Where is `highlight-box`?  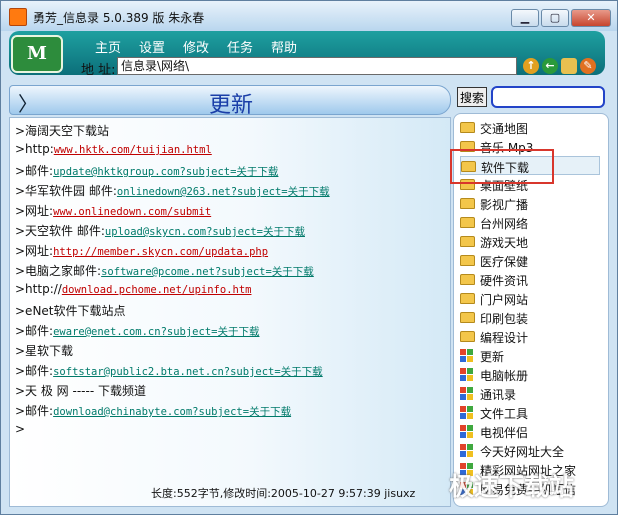 highlight-box is located at coordinates (502, 166).